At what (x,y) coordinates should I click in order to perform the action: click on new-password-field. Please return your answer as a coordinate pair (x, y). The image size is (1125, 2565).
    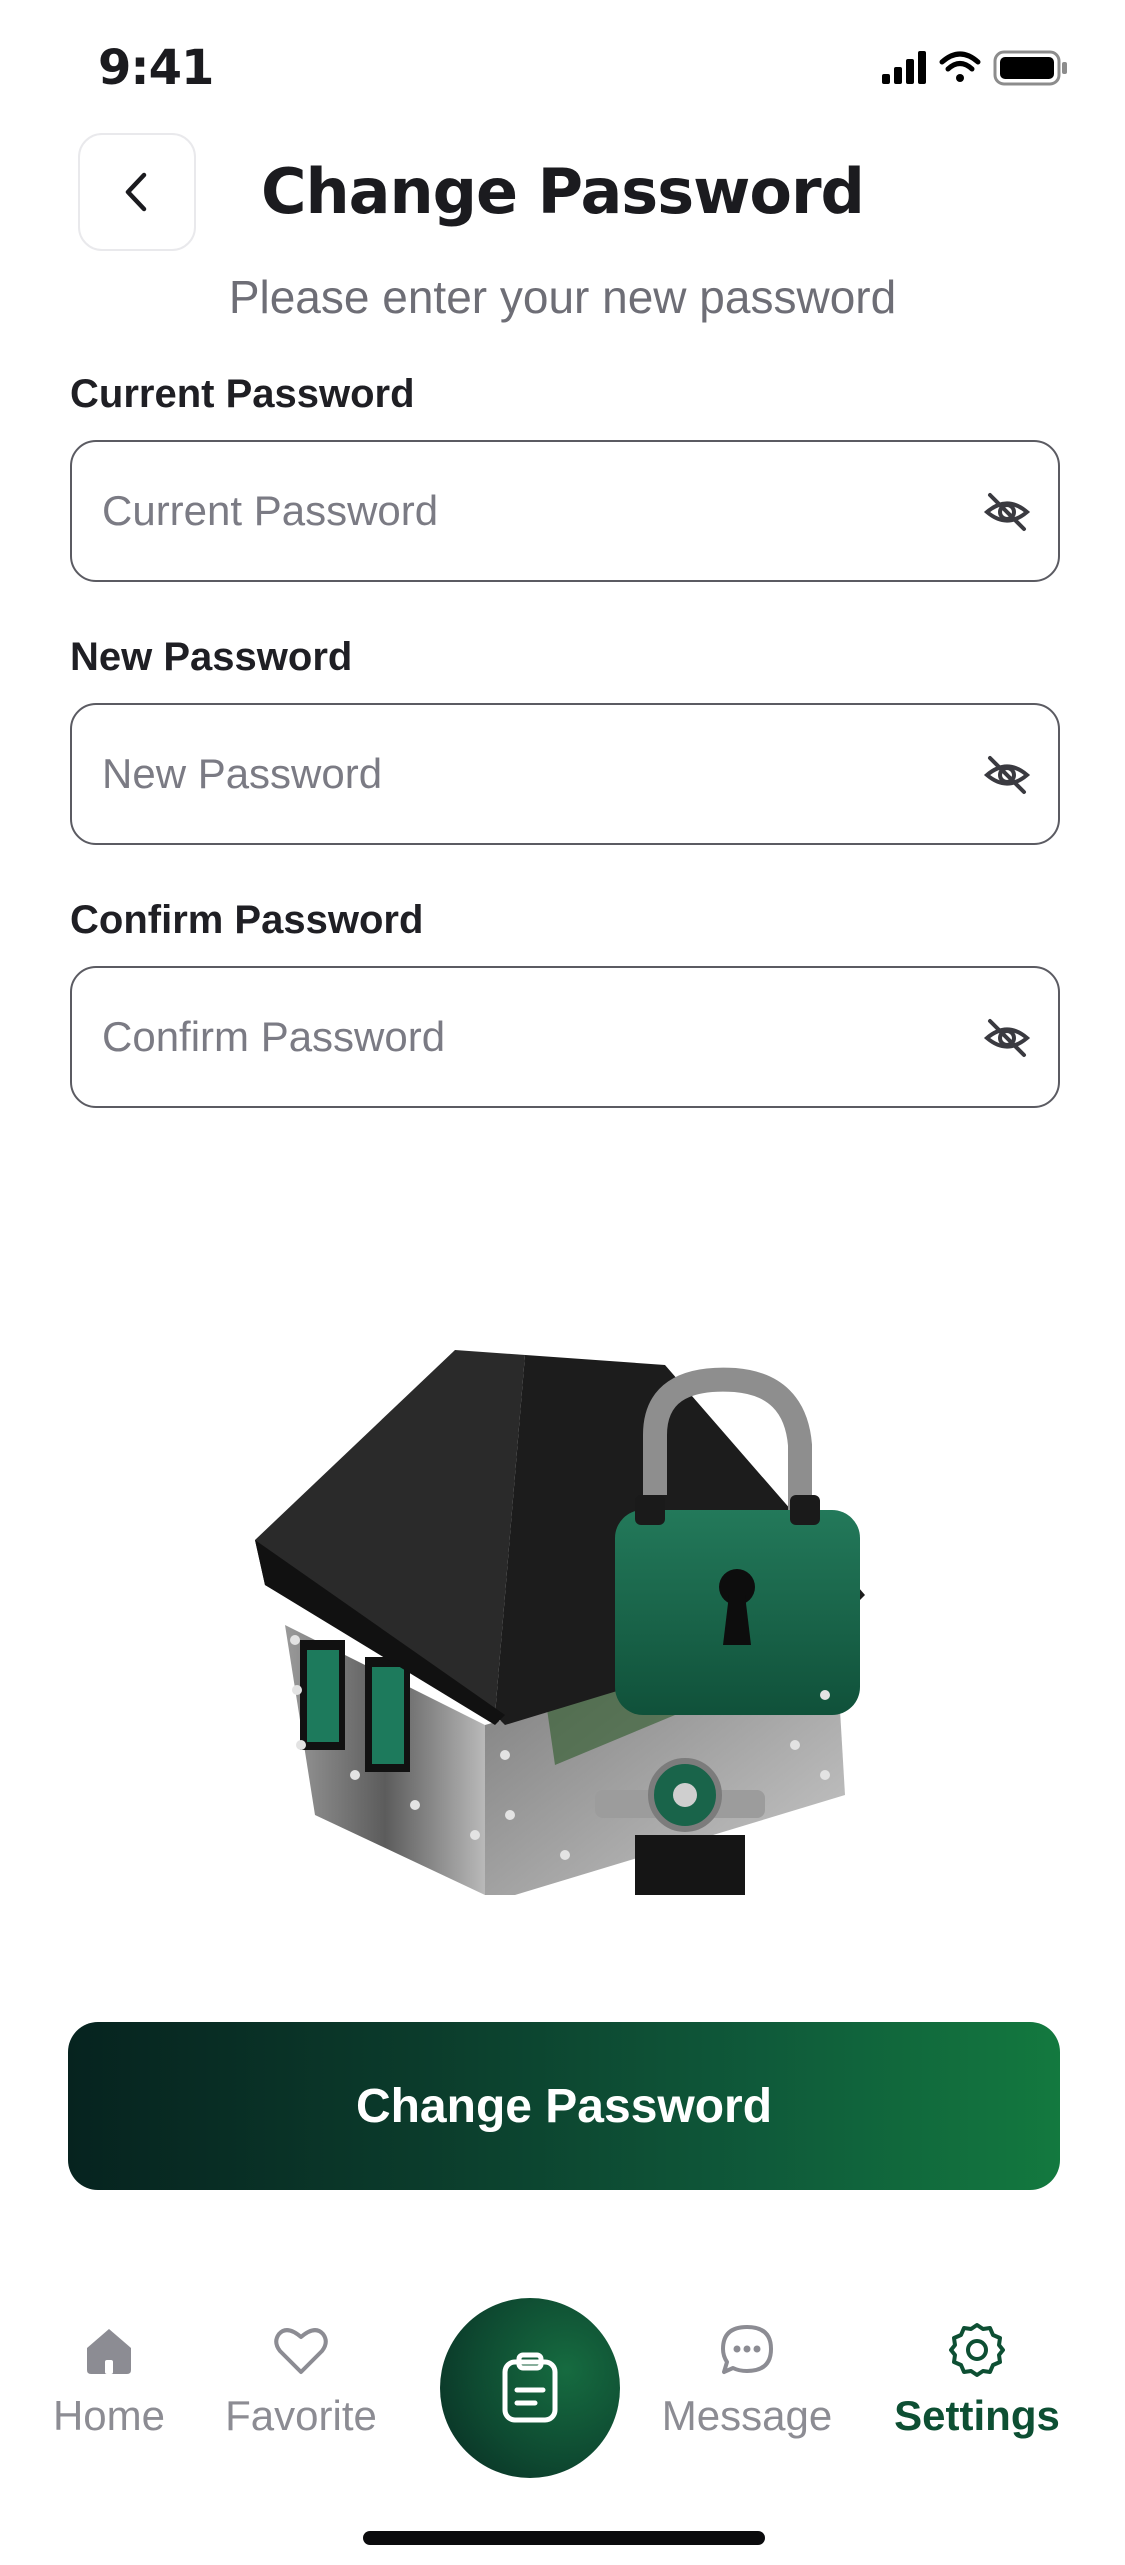
    Looking at the image, I should click on (565, 774).